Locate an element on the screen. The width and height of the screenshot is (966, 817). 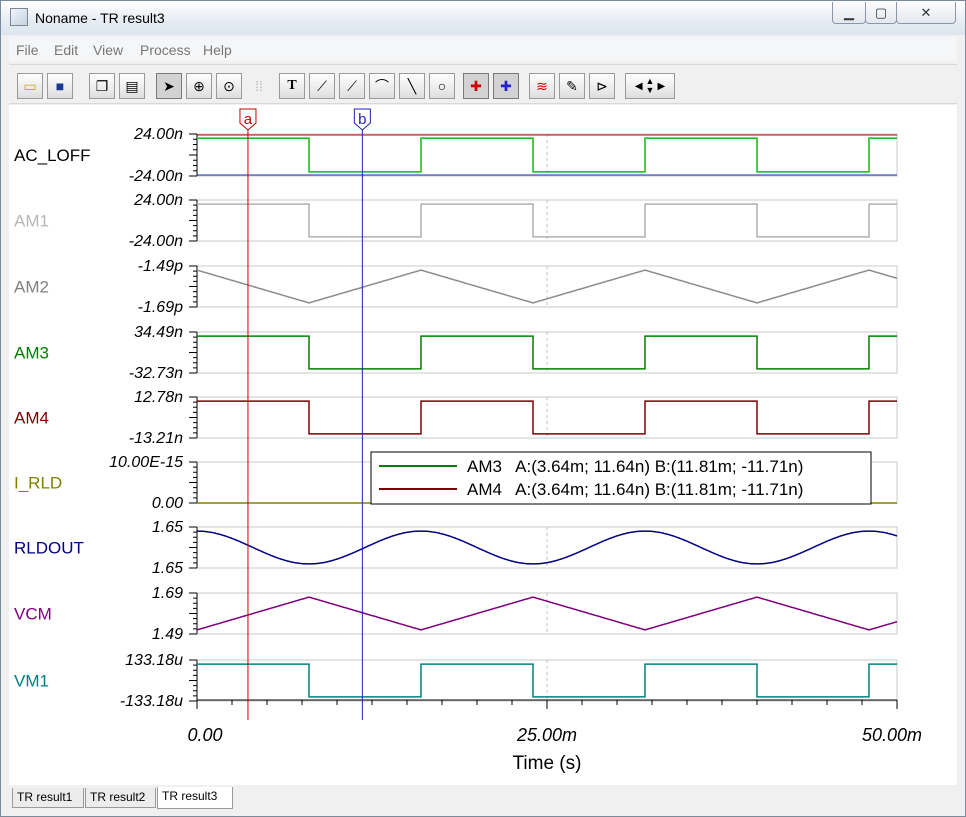
trace-name-am2: AM2 is located at coordinates (31, 287).